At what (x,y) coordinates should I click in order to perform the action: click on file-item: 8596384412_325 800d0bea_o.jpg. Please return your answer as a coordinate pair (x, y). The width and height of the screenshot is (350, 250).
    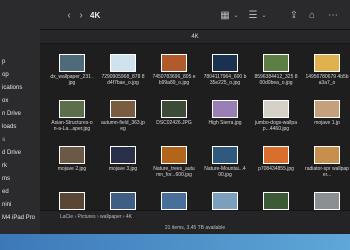
    Looking at the image, I should click on (282, 74).